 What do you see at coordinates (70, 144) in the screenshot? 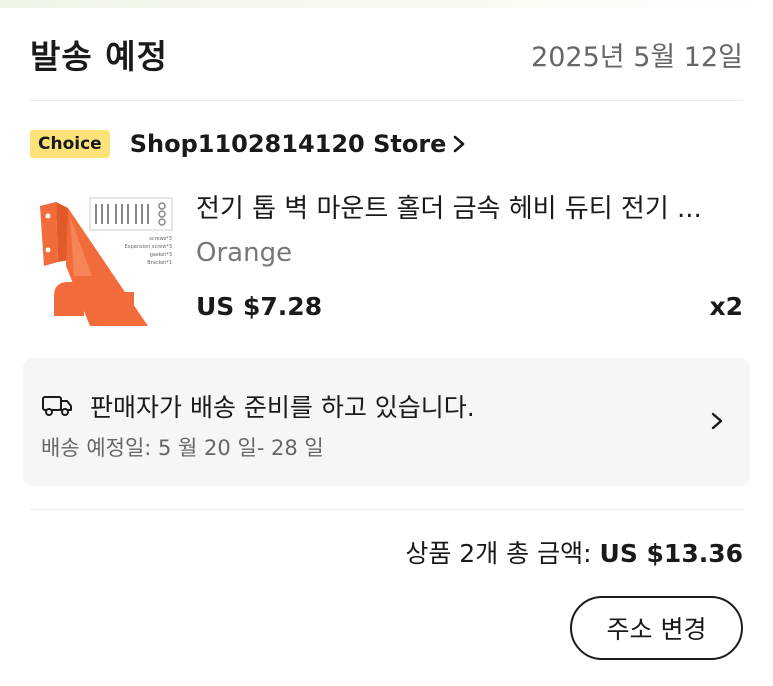
I see `choice-badge: Choice` at bounding box center [70, 144].